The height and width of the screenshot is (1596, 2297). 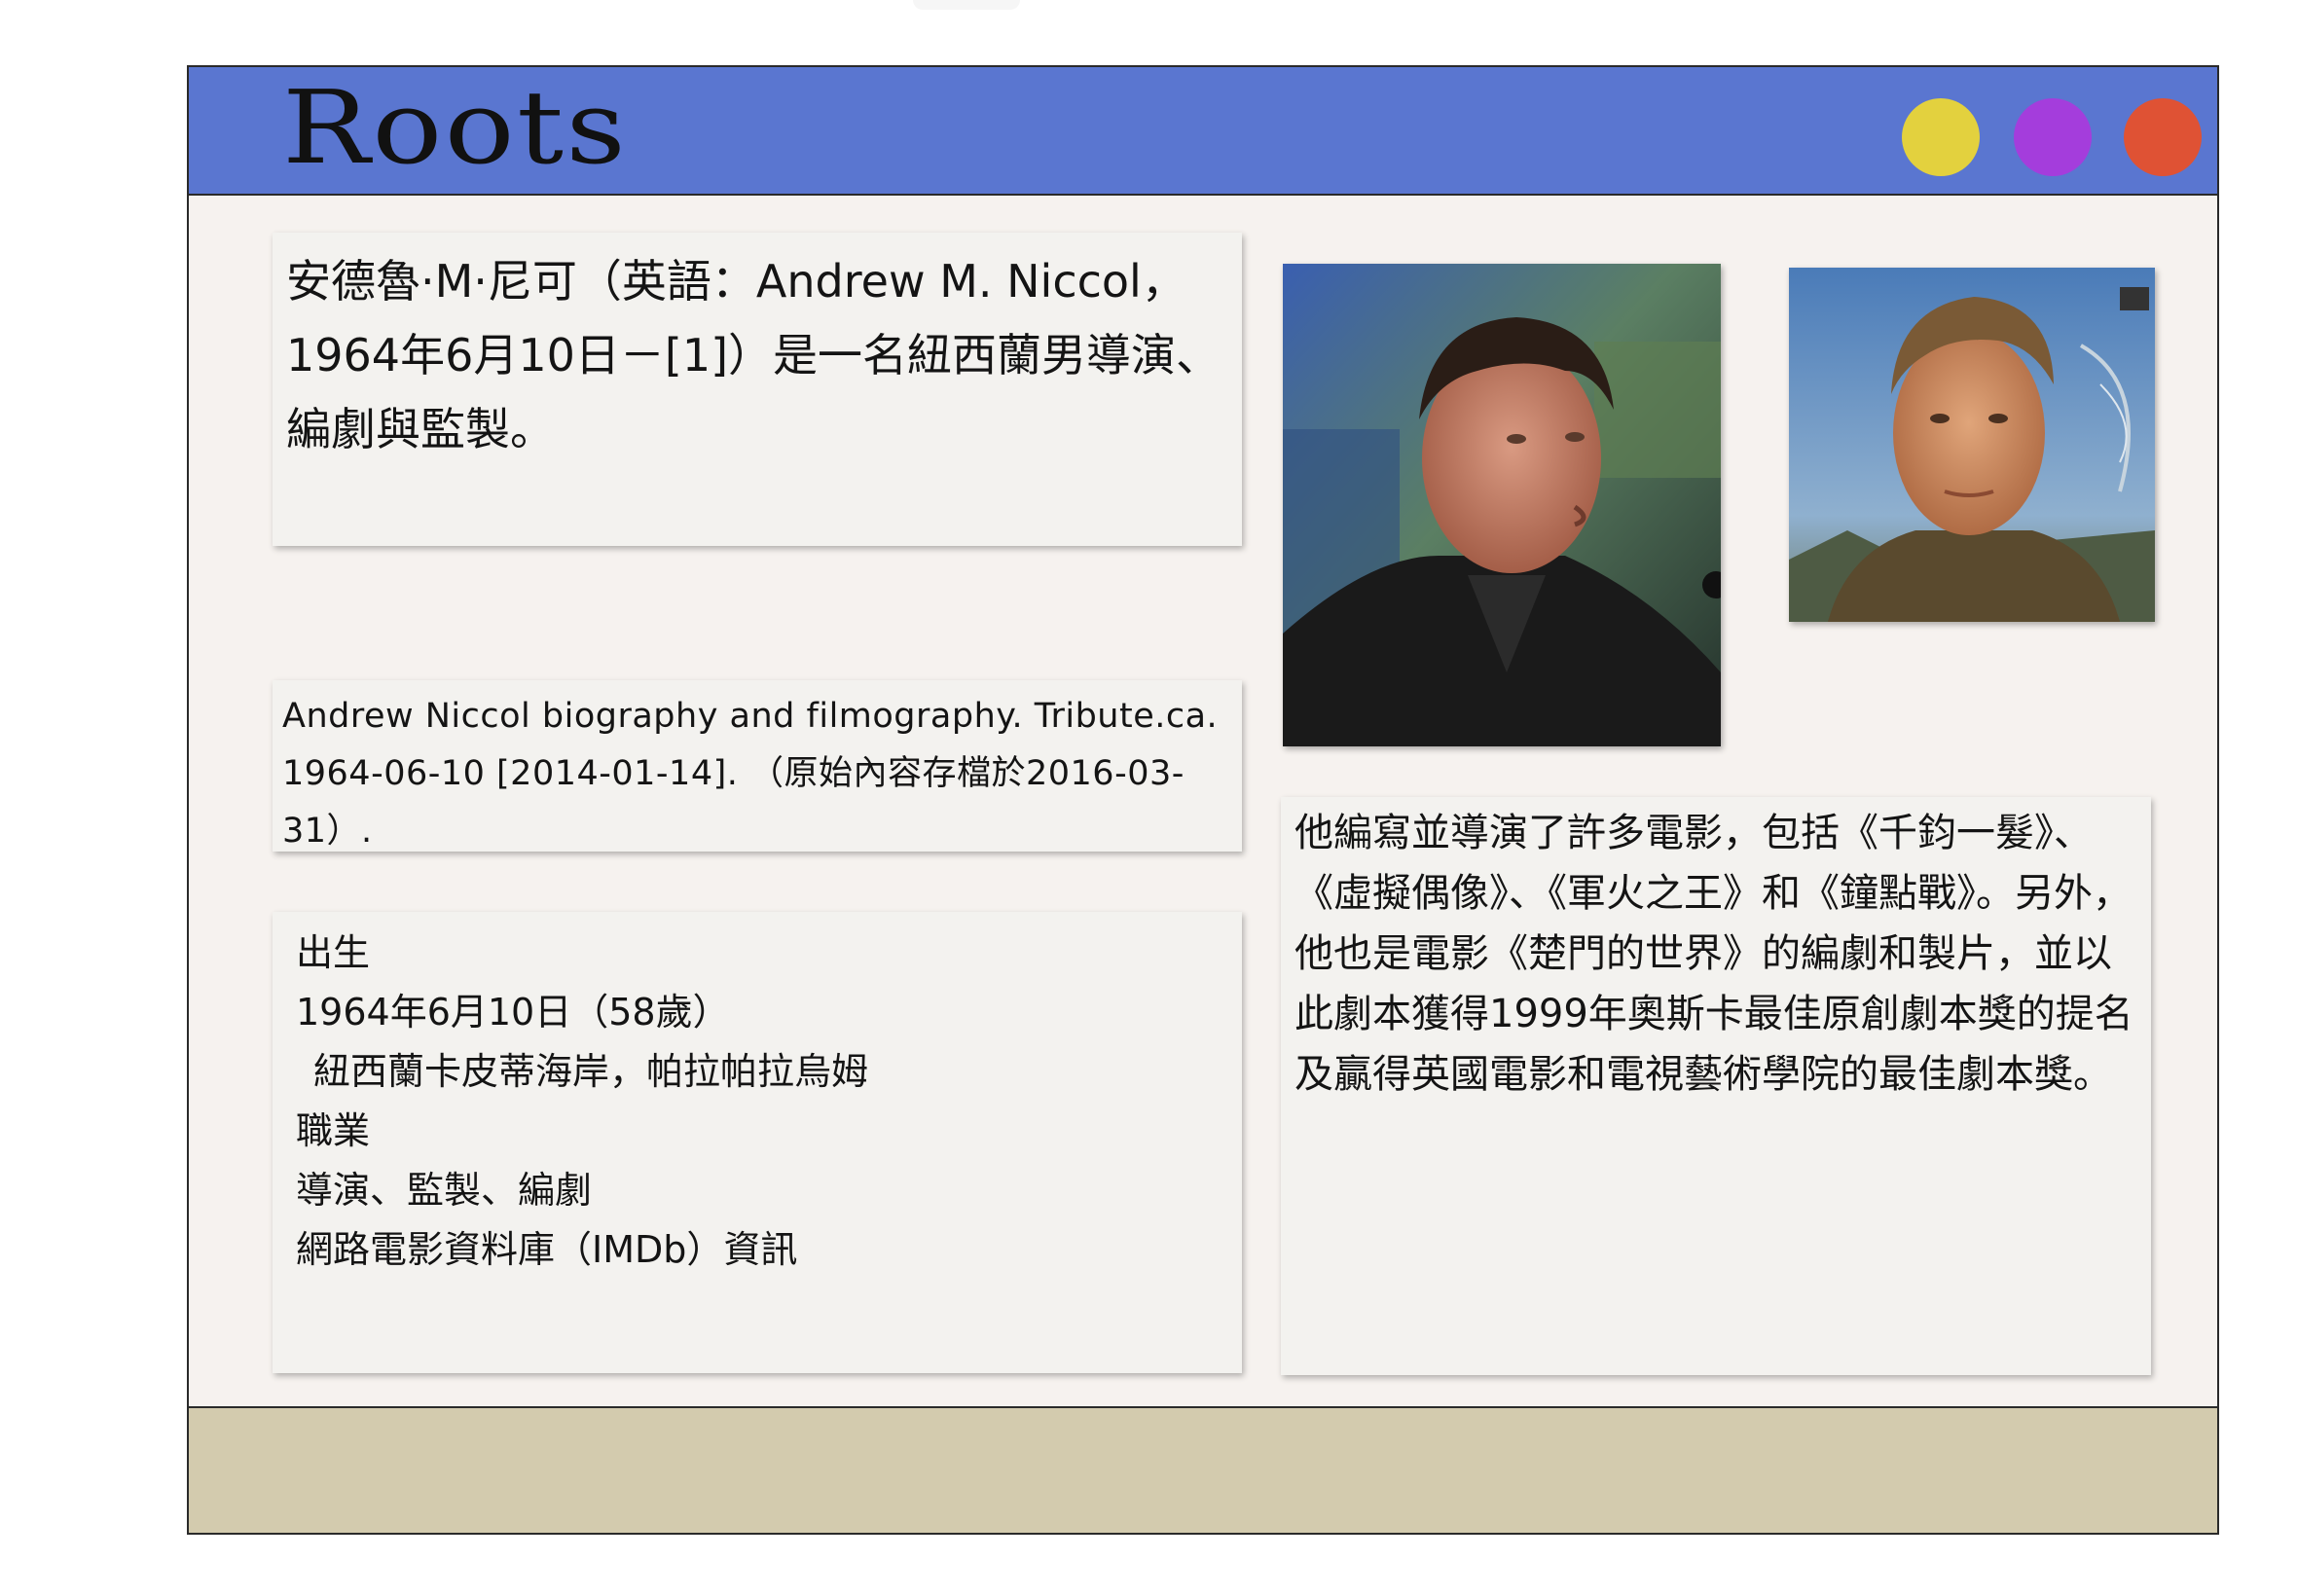 I want to click on purple-window-button, so click(x=2053, y=137).